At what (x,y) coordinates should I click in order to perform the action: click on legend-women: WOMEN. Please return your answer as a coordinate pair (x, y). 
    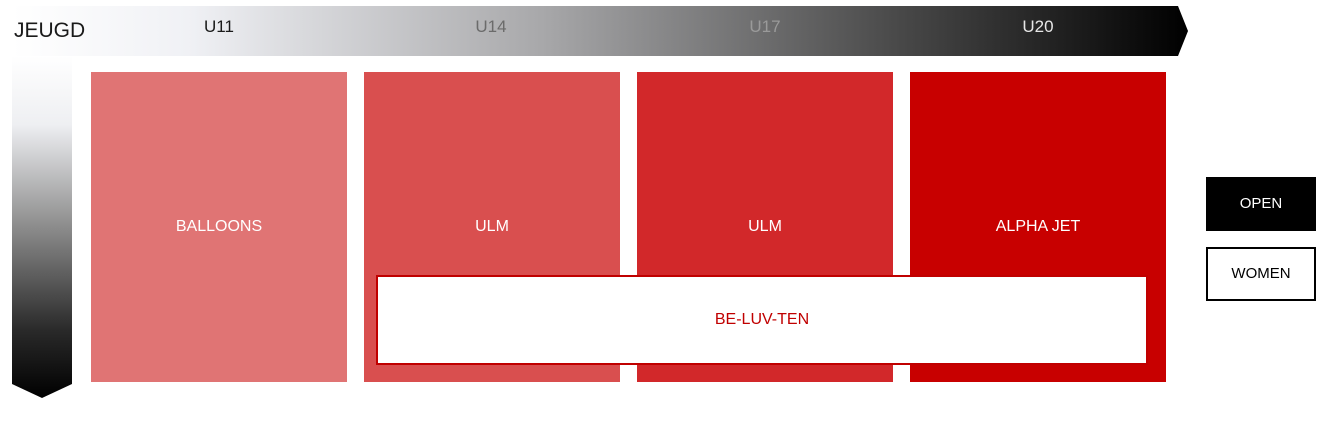
    Looking at the image, I should click on (1261, 274).